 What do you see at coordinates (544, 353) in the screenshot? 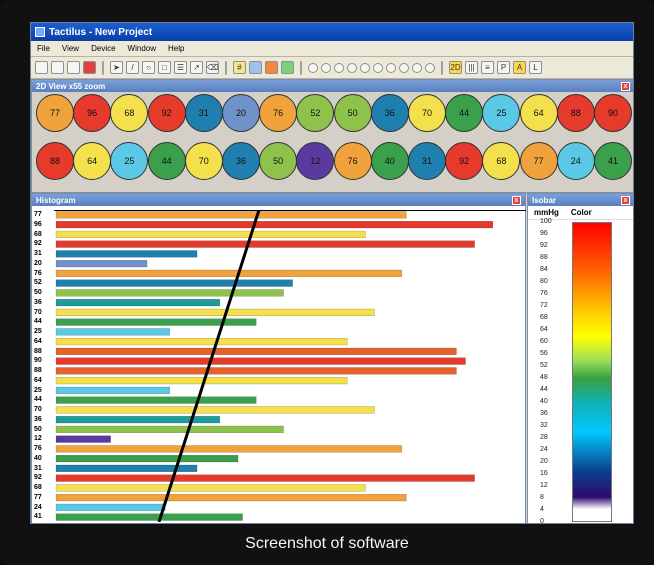
I see `isobar-scale-label: 56` at bounding box center [544, 353].